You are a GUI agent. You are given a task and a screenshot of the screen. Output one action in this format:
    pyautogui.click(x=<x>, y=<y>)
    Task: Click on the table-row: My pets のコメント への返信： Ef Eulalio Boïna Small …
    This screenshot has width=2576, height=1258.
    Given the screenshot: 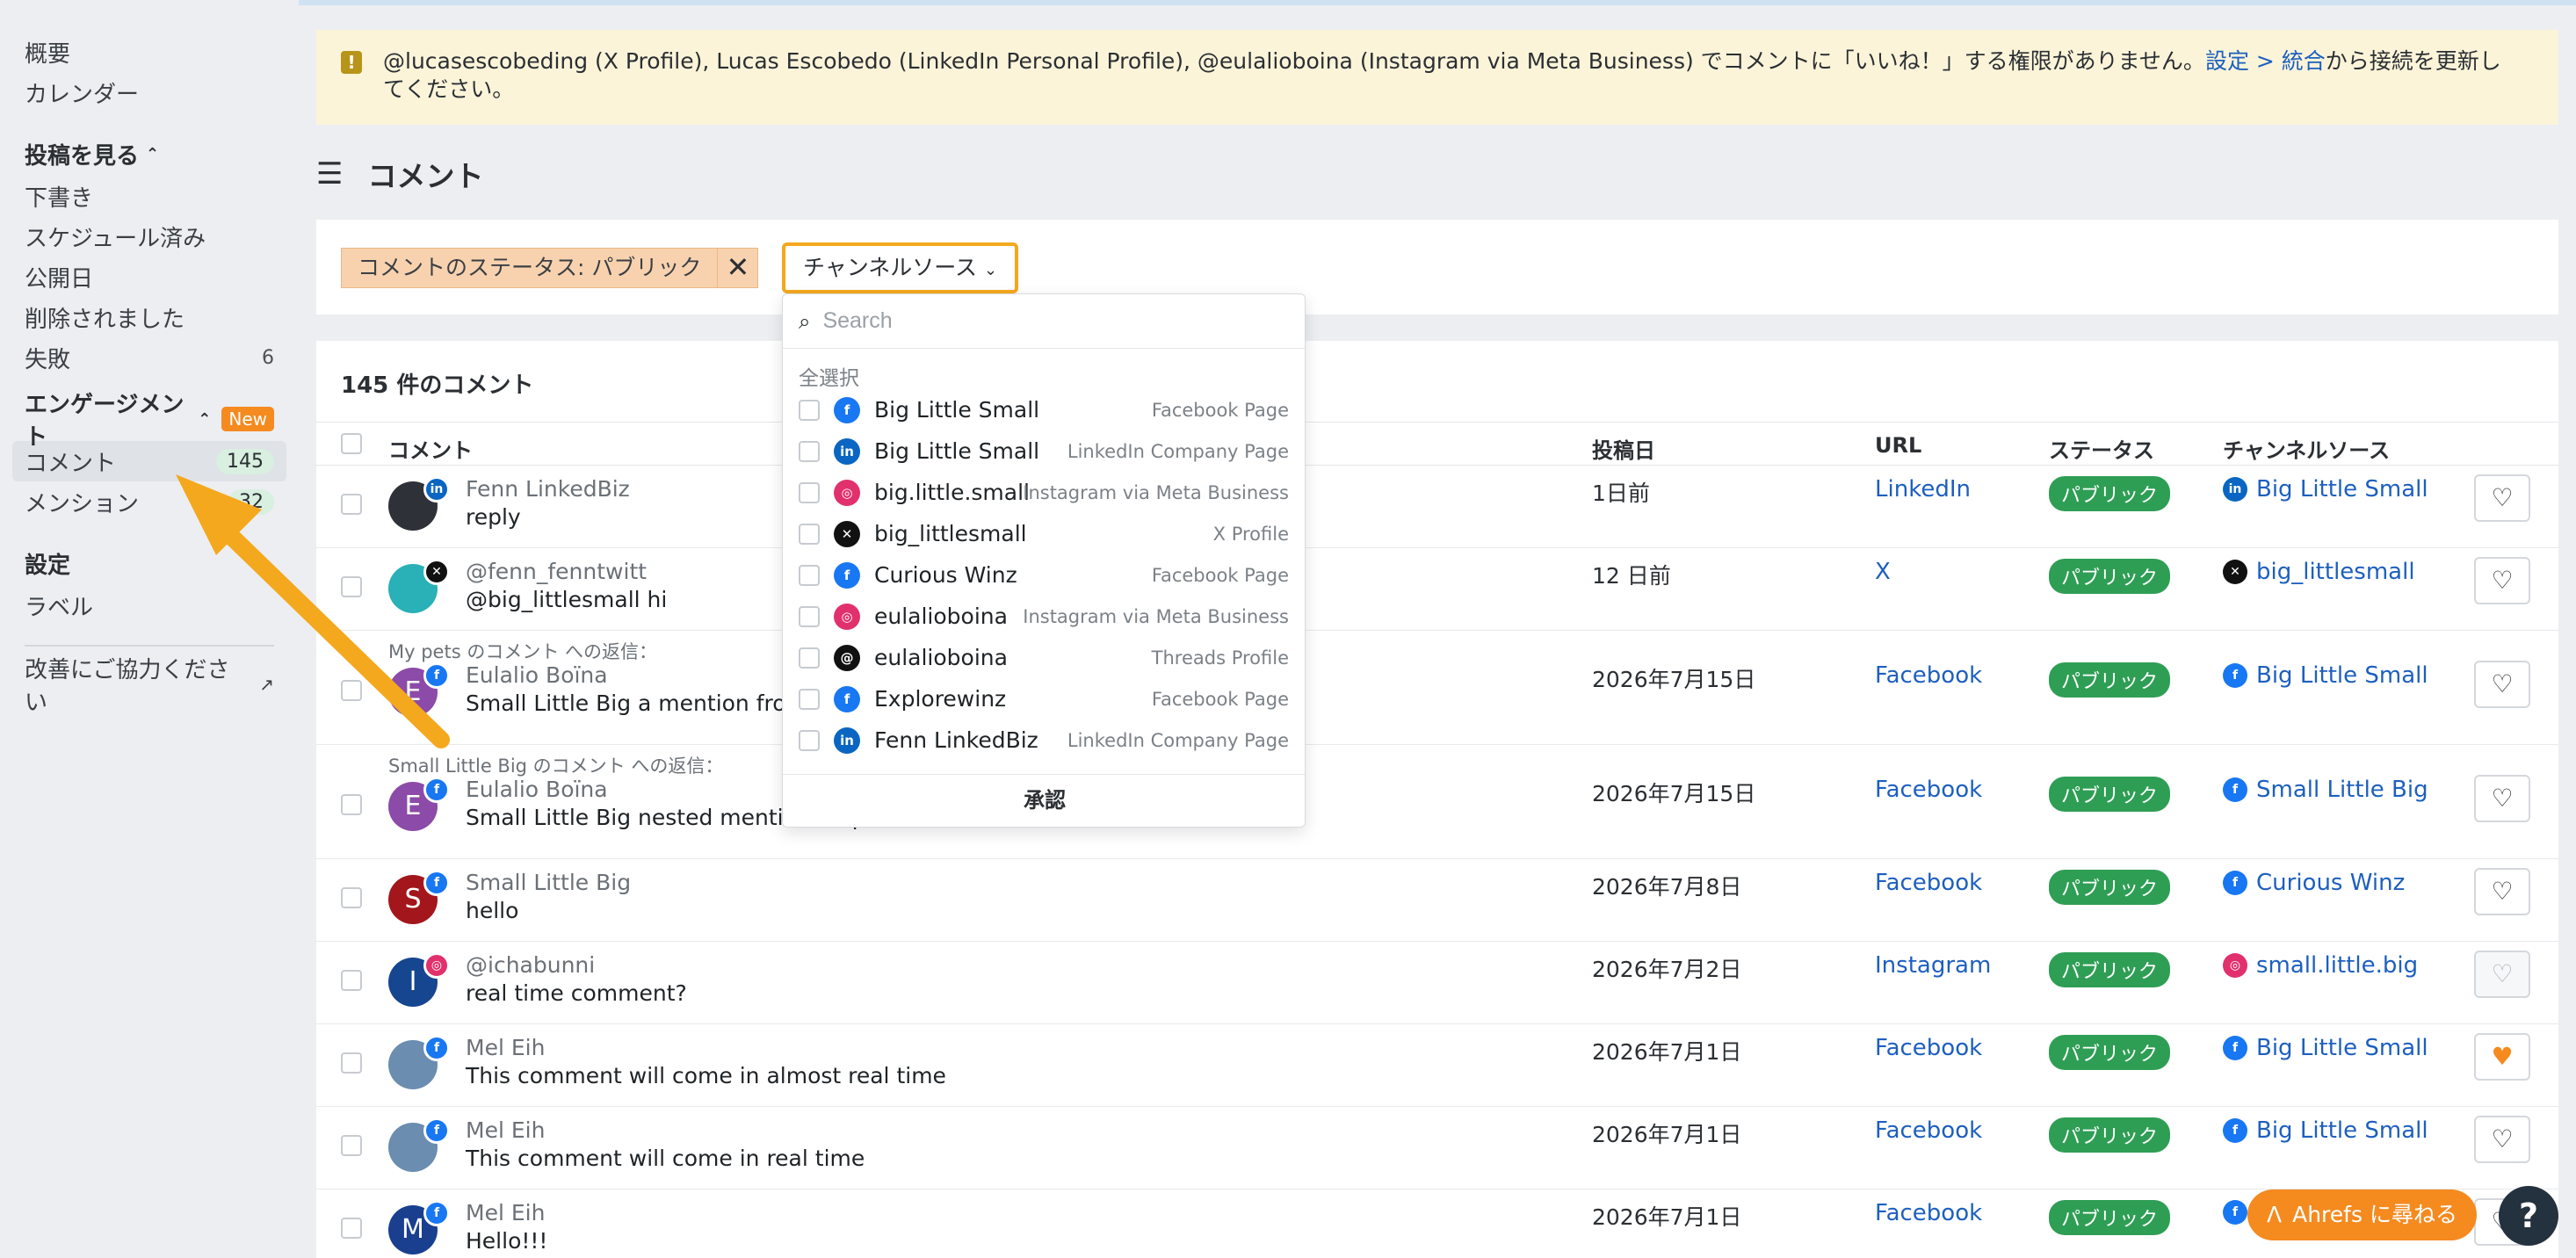 What is the action you would take?
    pyautogui.click(x=1437, y=688)
    